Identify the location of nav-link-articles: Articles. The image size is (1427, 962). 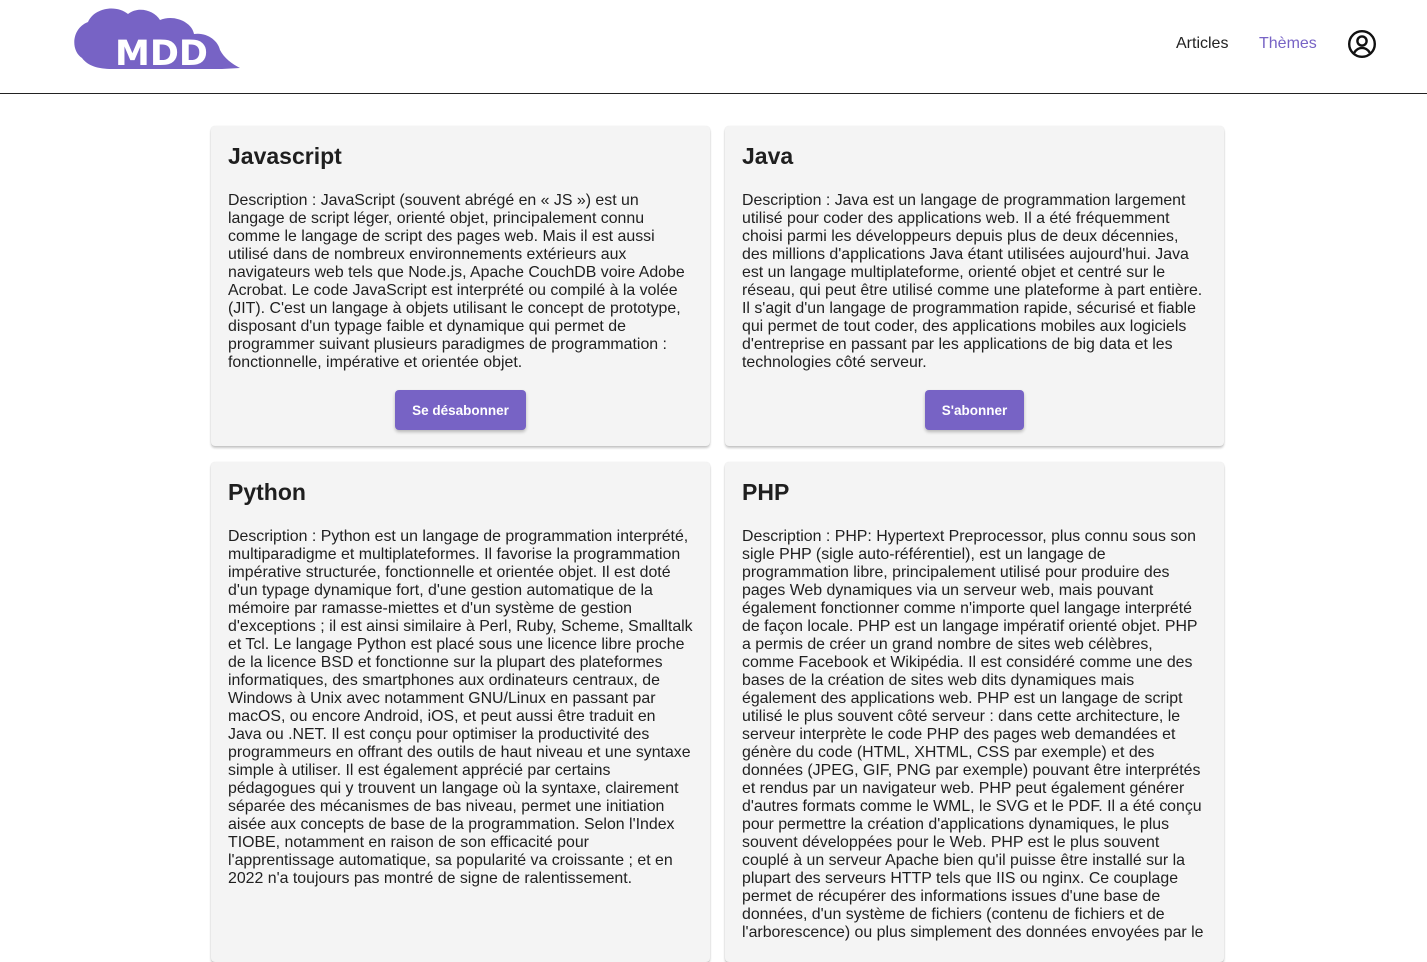
(1202, 44).